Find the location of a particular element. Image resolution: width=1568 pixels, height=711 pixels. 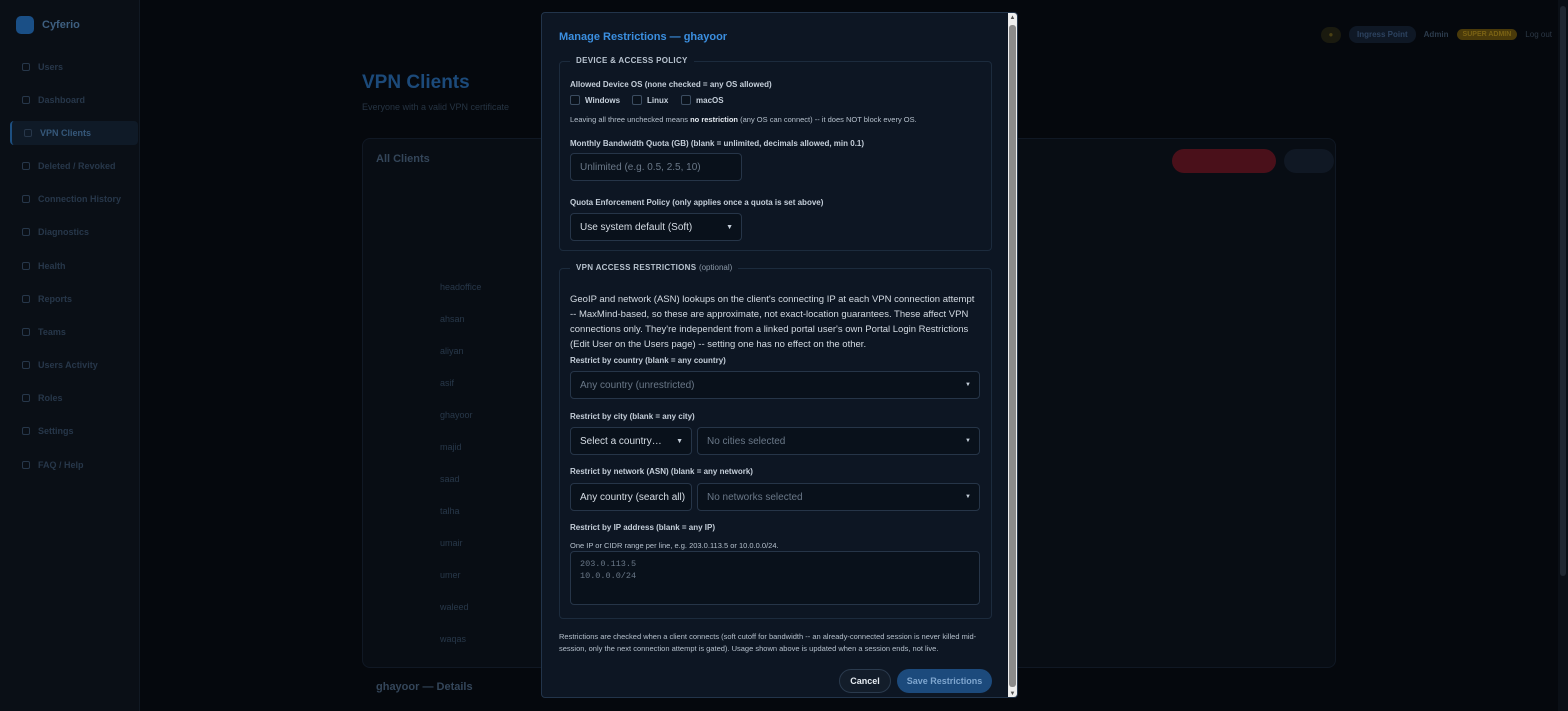

app-name: Cyferio is located at coordinates (61, 25).